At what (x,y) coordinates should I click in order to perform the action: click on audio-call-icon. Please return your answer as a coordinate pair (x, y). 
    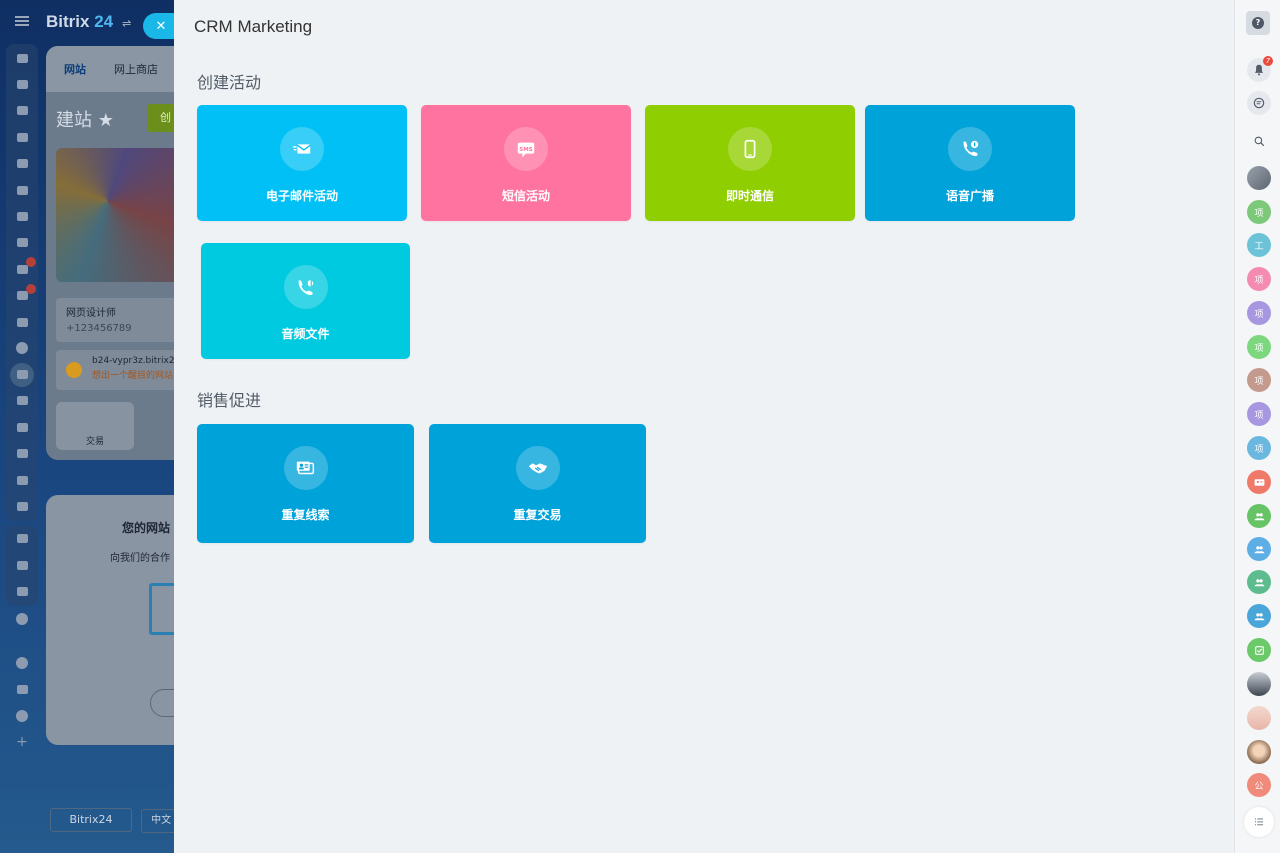
    Looking at the image, I should click on (305, 287).